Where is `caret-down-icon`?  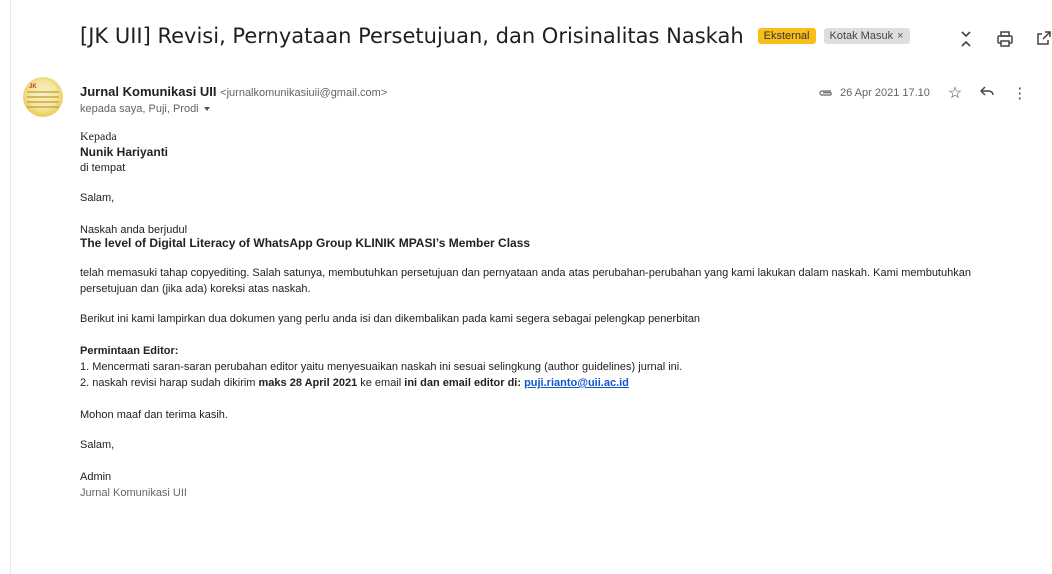
caret-down-icon is located at coordinates (207, 109).